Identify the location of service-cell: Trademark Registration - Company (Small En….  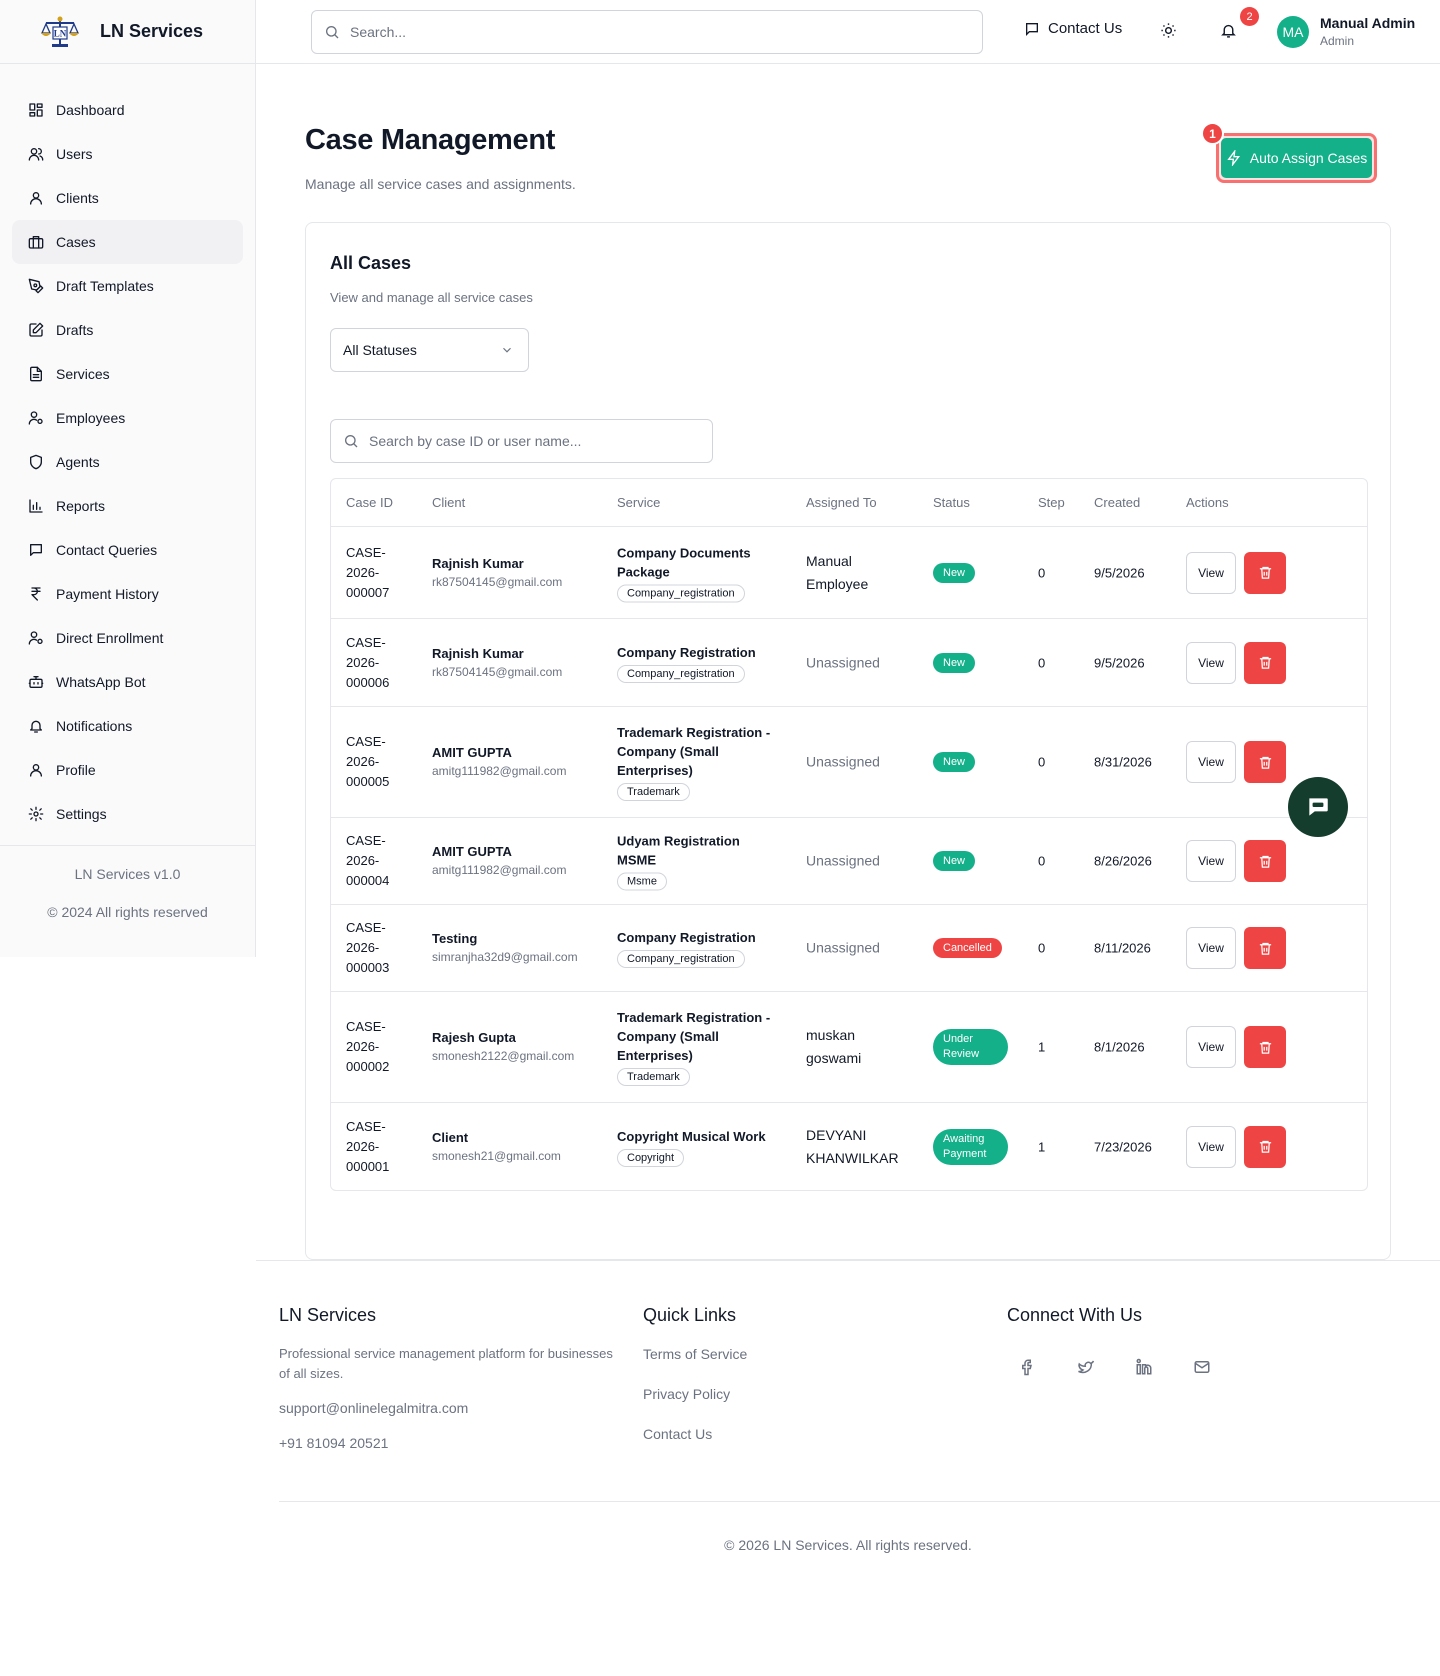
(699, 1047).